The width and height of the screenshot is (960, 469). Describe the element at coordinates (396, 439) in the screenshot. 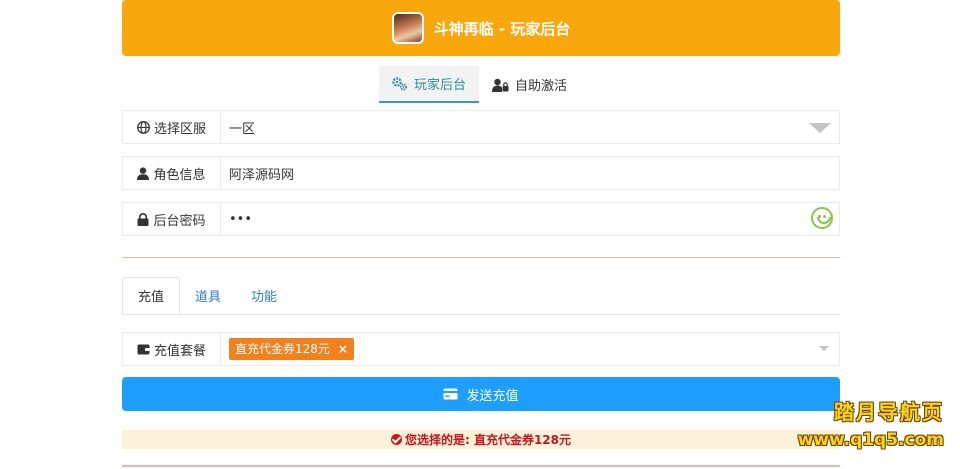

I see `check-circle-icon` at that location.